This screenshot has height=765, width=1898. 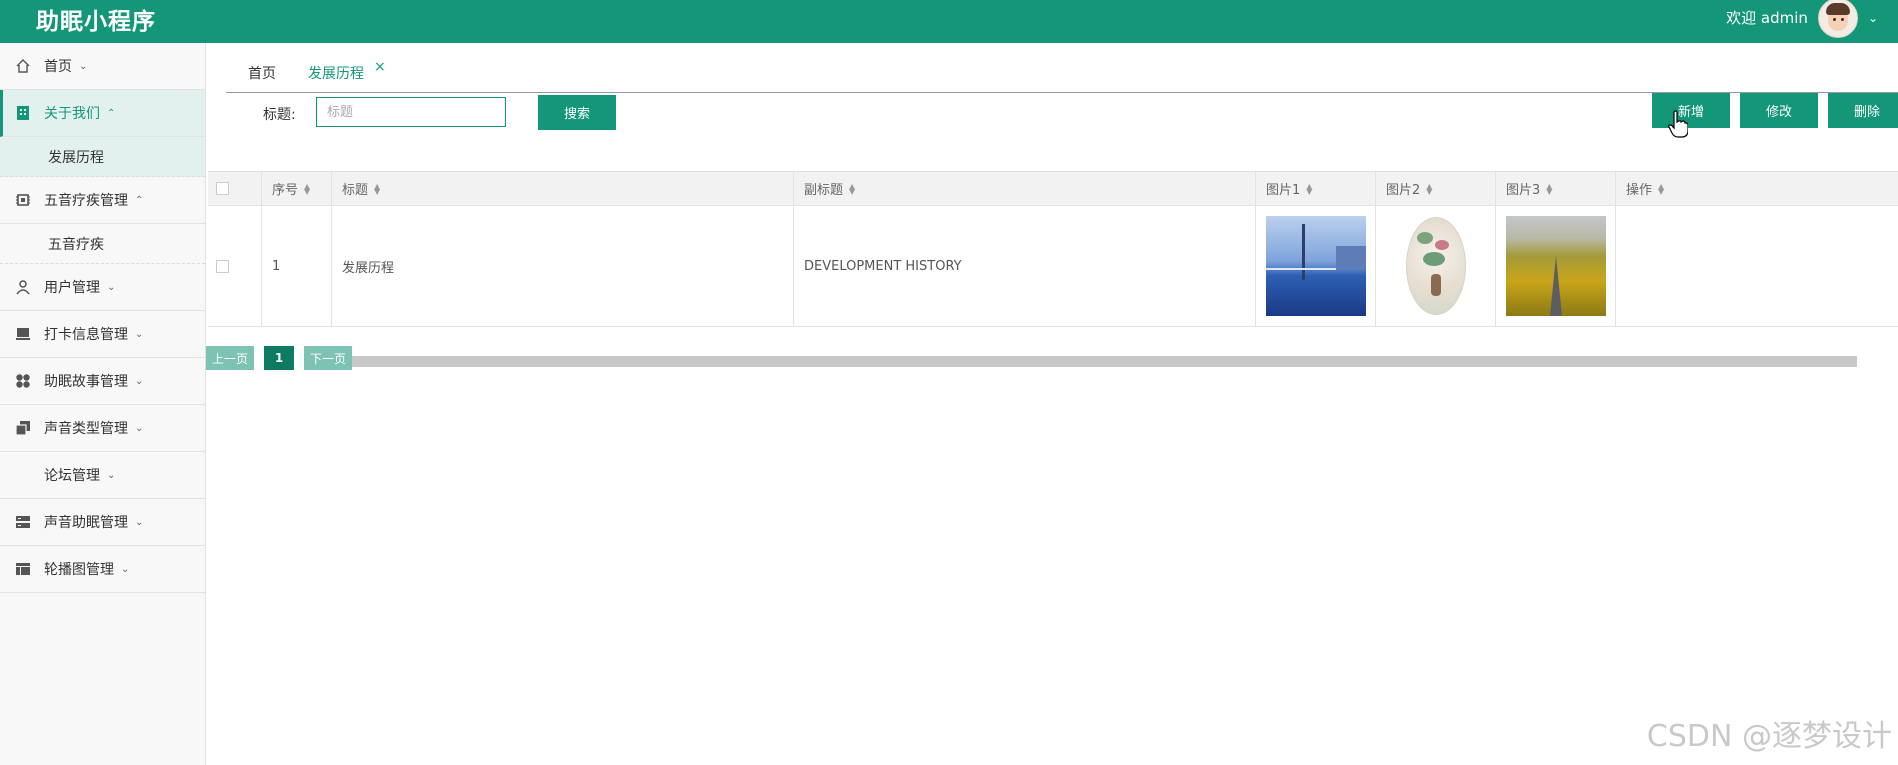 I want to click on tab-home: 首页, so click(x=262, y=73).